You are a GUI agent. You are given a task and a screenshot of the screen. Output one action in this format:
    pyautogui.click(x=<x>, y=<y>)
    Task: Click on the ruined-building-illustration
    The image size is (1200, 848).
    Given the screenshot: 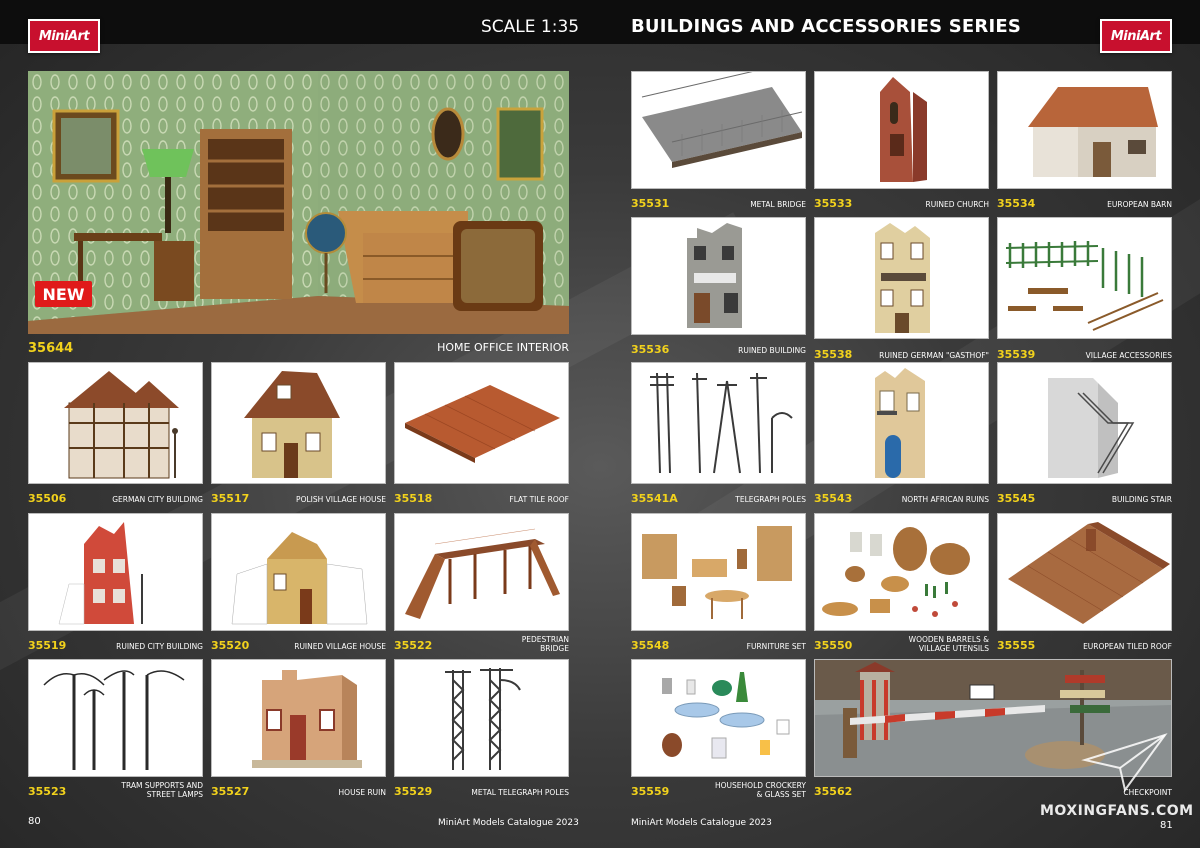 What is the action you would take?
    pyautogui.click(x=714, y=275)
    